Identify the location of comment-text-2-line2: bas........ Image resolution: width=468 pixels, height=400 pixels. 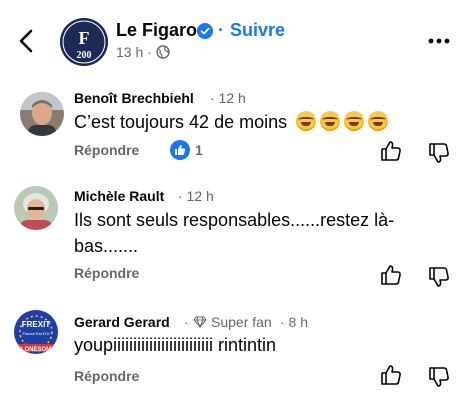
(106, 246).